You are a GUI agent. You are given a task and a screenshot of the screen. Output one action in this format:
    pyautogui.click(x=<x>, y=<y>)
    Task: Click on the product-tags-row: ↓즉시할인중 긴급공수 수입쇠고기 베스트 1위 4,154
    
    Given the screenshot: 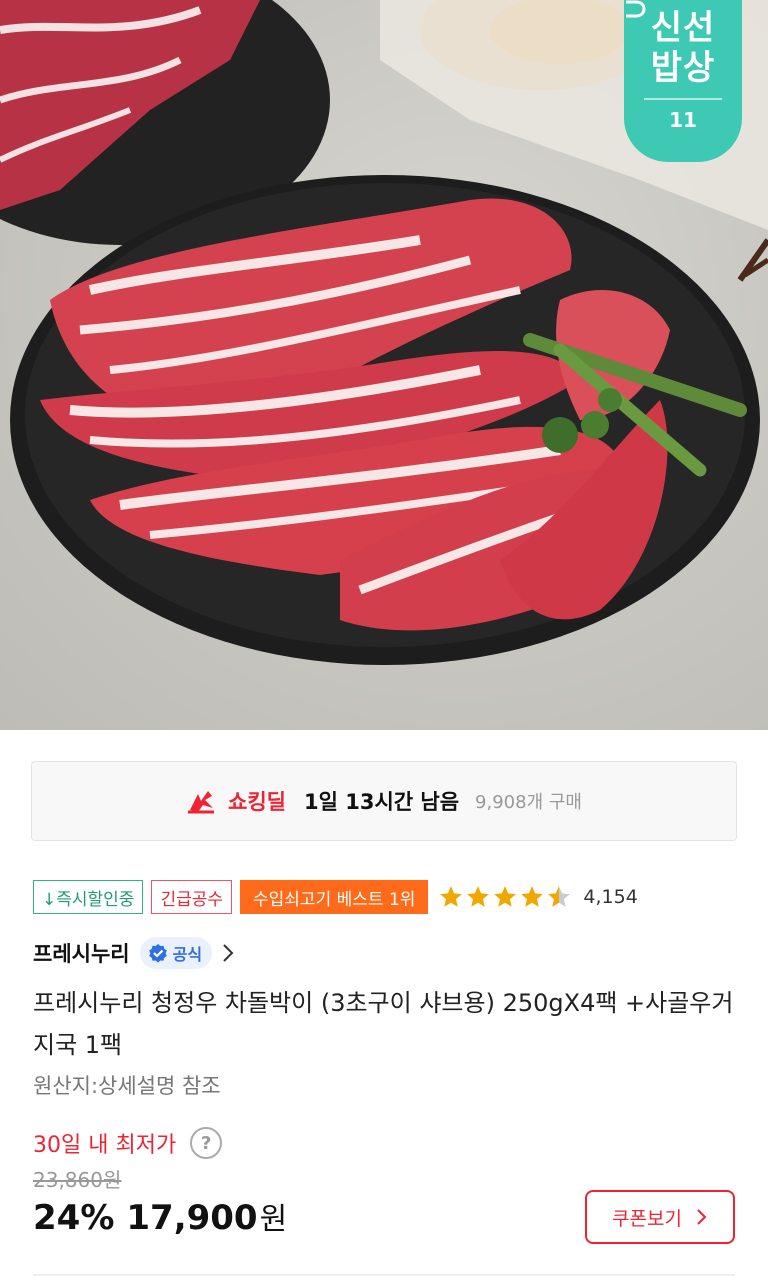 What is the action you would take?
    pyautogui.click(x=335, y=897)
    